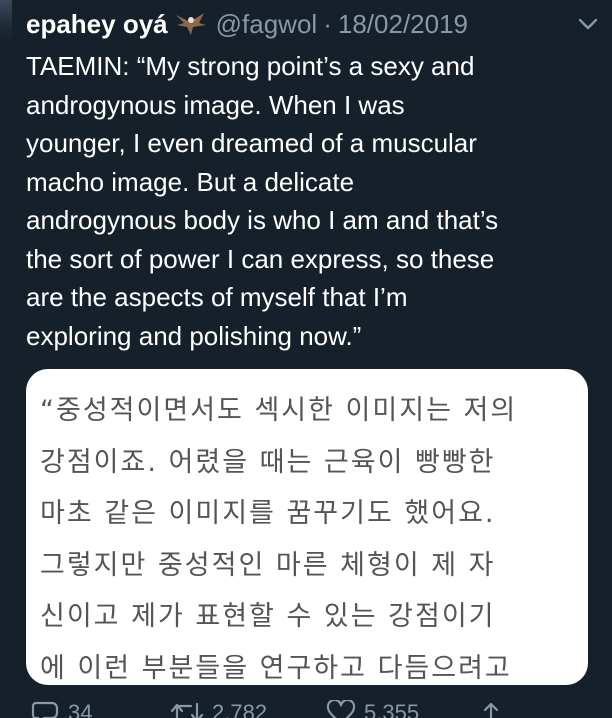 This screenshot has height=718, width=612. Describe the element at coordinates (251, 143) in the screenshot. I see `tweet-text-line: younger, I even dreamed of a muscular` at that location.